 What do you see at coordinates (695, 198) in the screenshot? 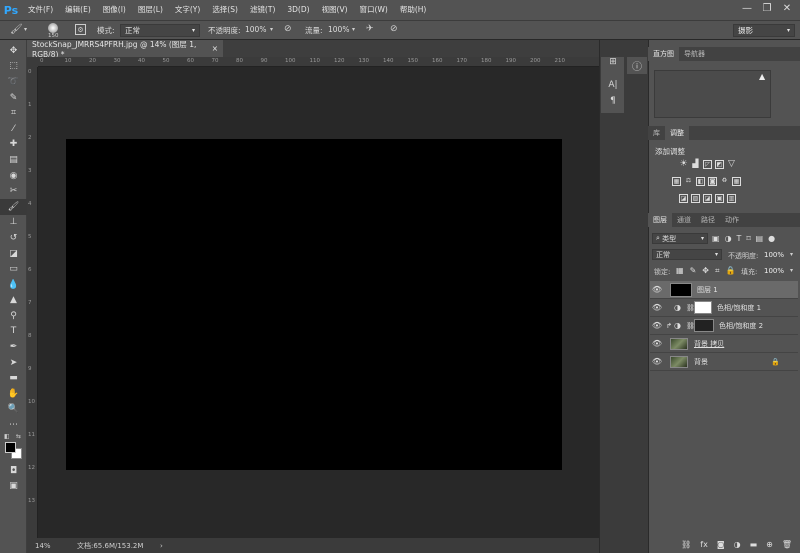
I see `posterize-icon: ▨` at bounding box center [695, 198].